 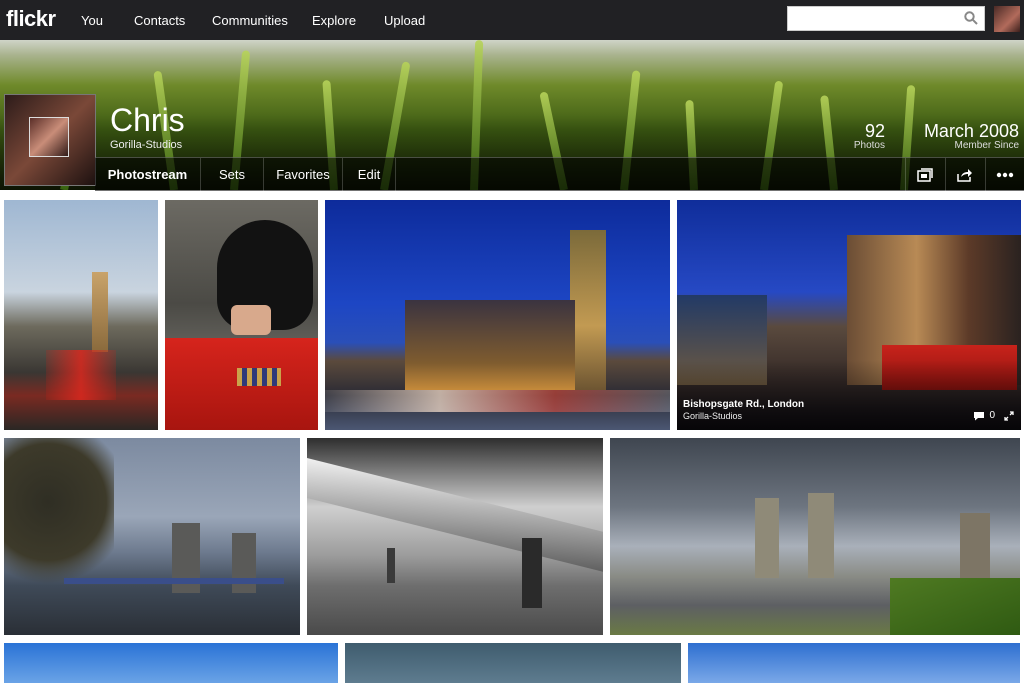 I want to click on nav-contacts: Contacts, so click(x=159, y=20).